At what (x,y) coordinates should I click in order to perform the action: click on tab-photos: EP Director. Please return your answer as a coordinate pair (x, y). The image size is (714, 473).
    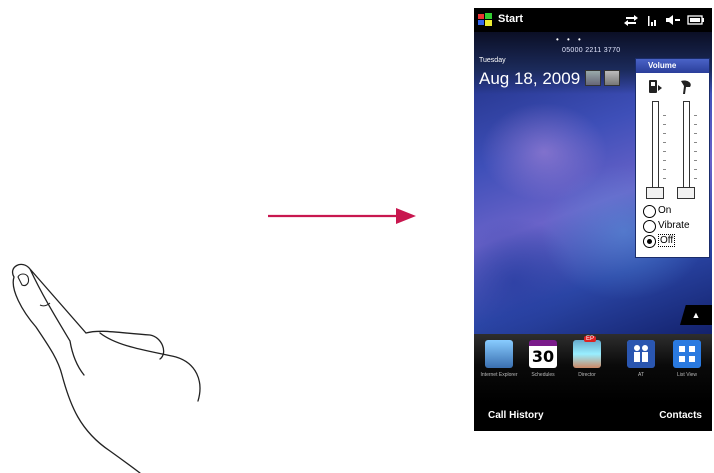
    Looking at the image, I should click on (587, 367).